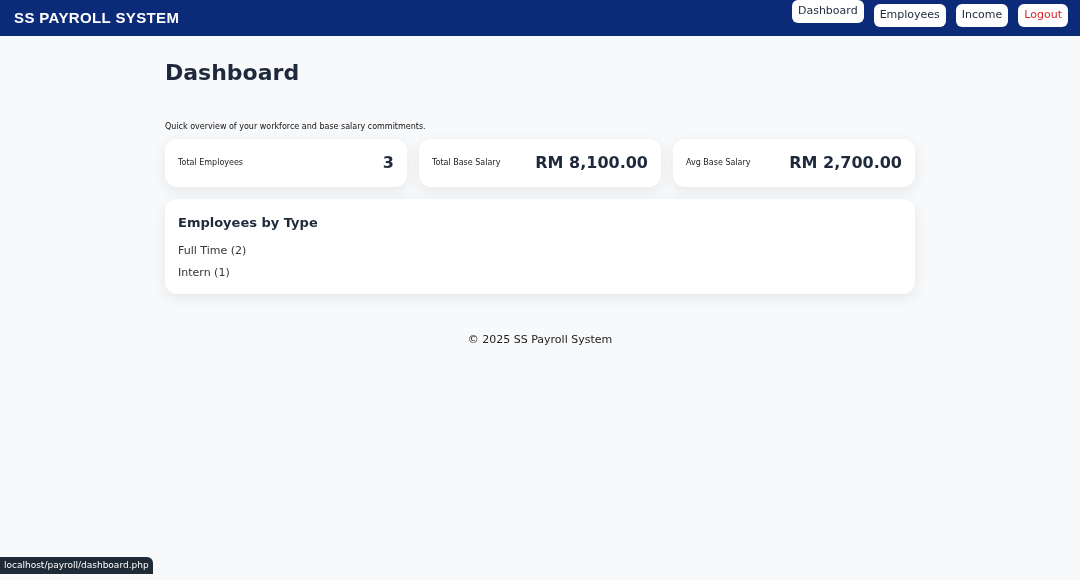  I want to click on type-count: Full Time (2), so click(213, 250).